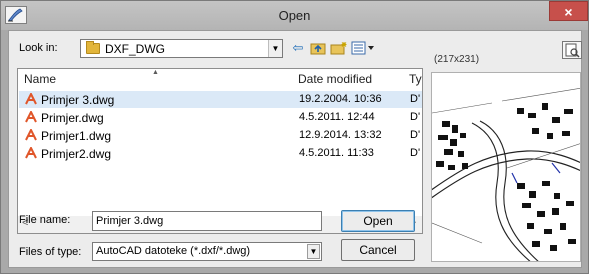 This screenshot has width=589, height=274. I want to click on window-title: Open, so click(294, 15).